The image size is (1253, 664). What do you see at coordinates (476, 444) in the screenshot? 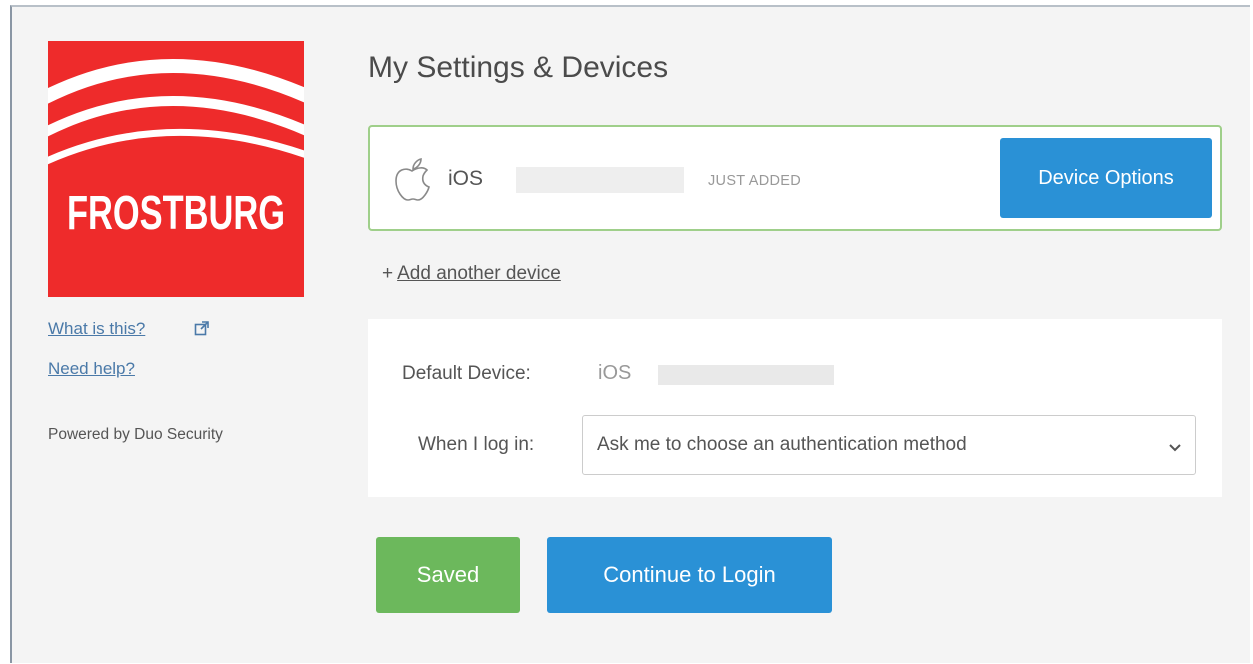
I see `login-method-label: When I log in:` at bounding box center [476, 444].